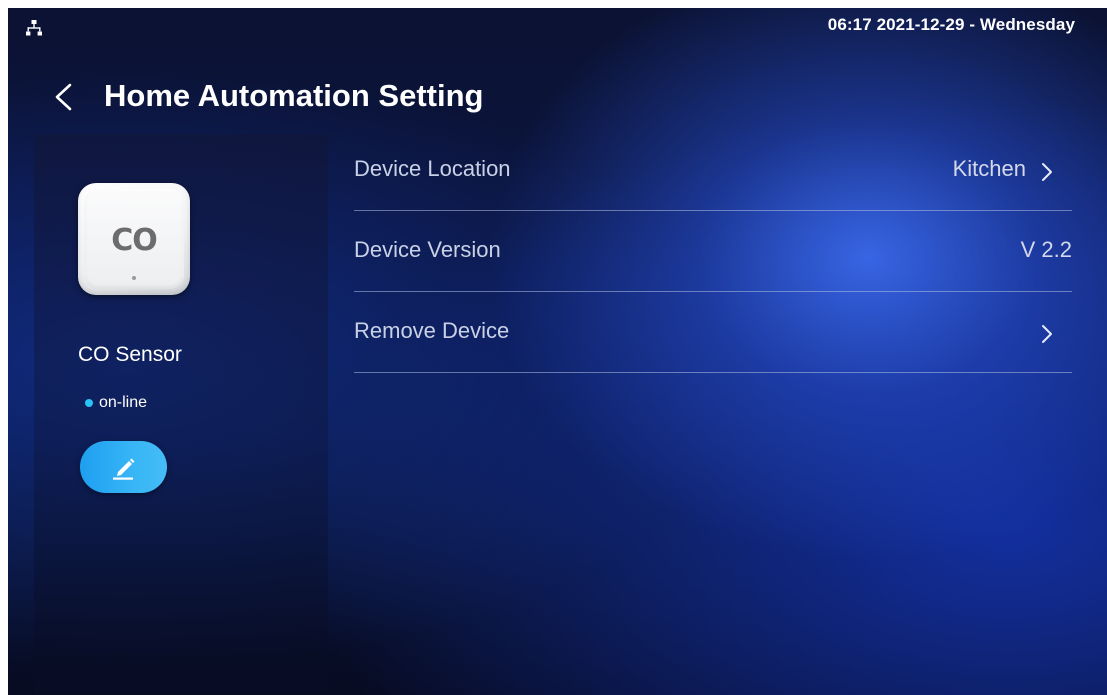  I want to click on page-title: Home Automation Setting, so click(294, 95).